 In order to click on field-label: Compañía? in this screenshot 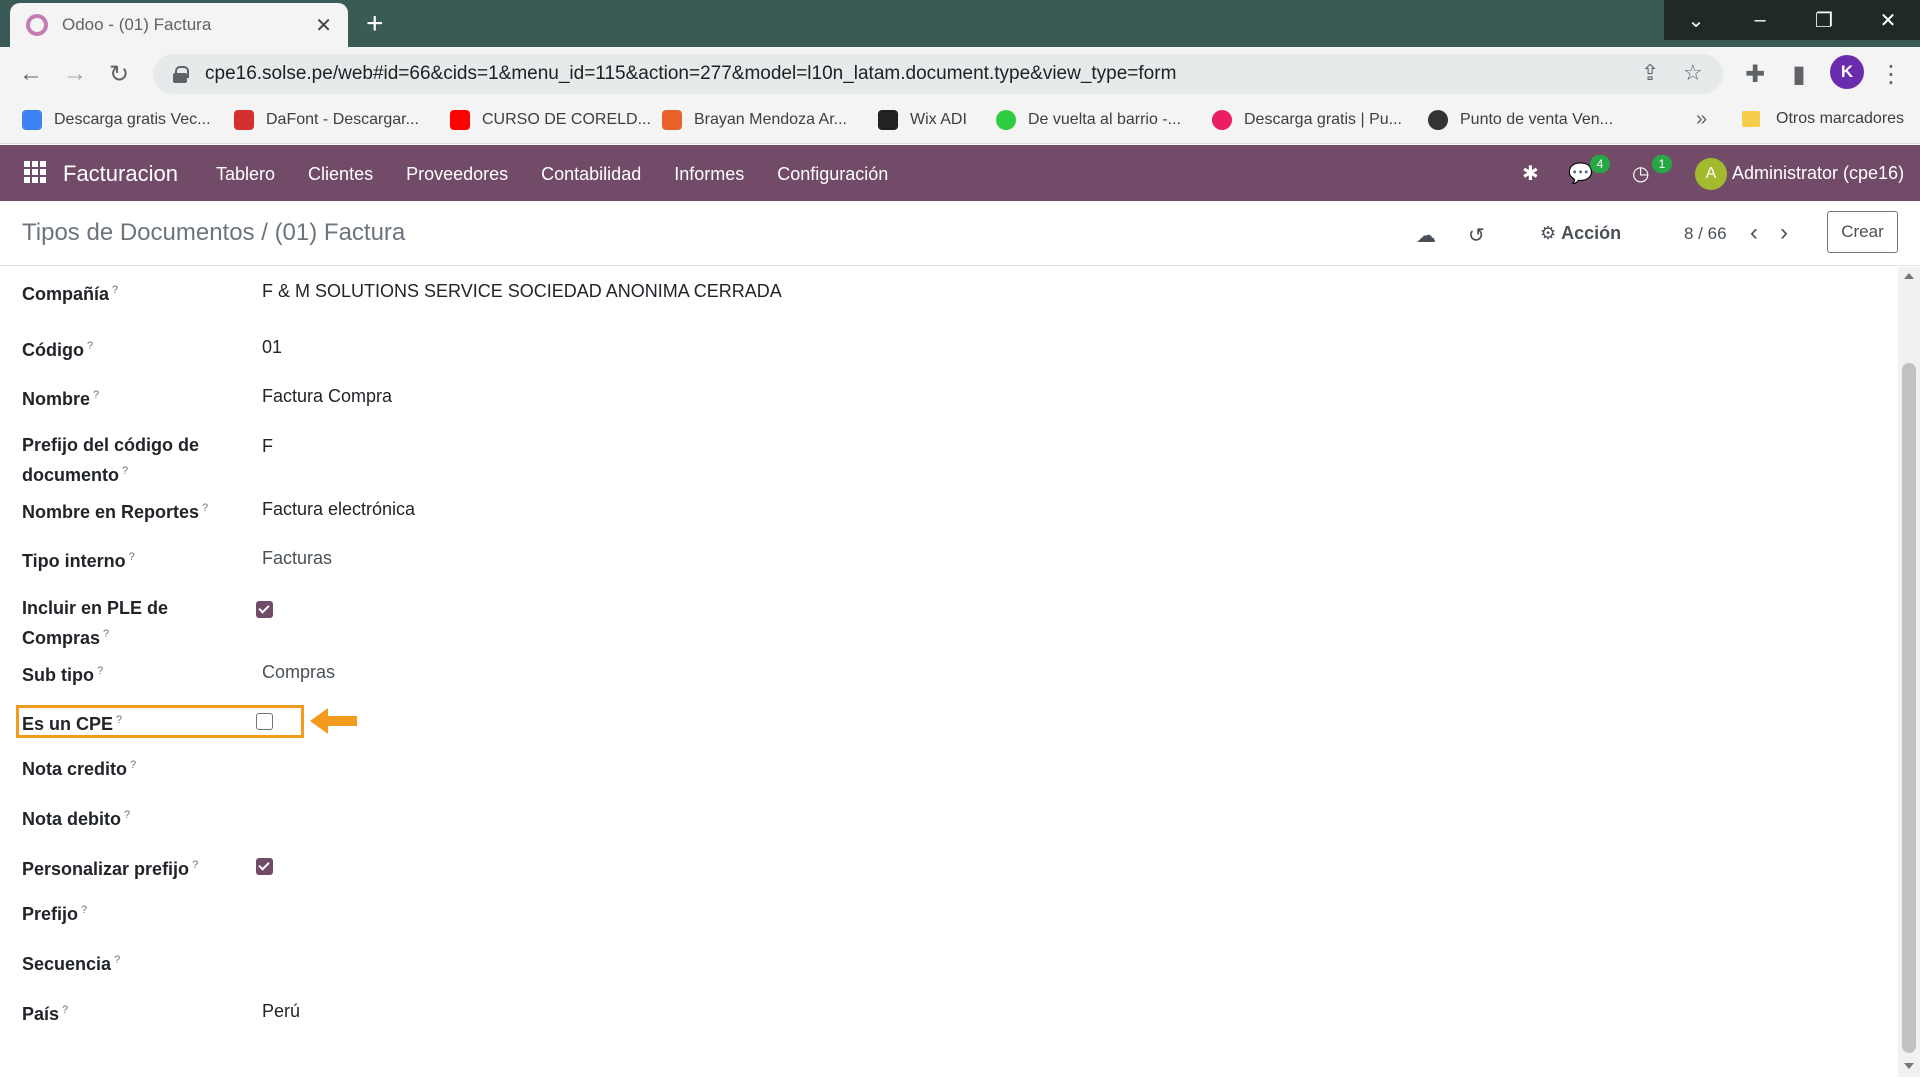, I will do `click(70, 294)`.